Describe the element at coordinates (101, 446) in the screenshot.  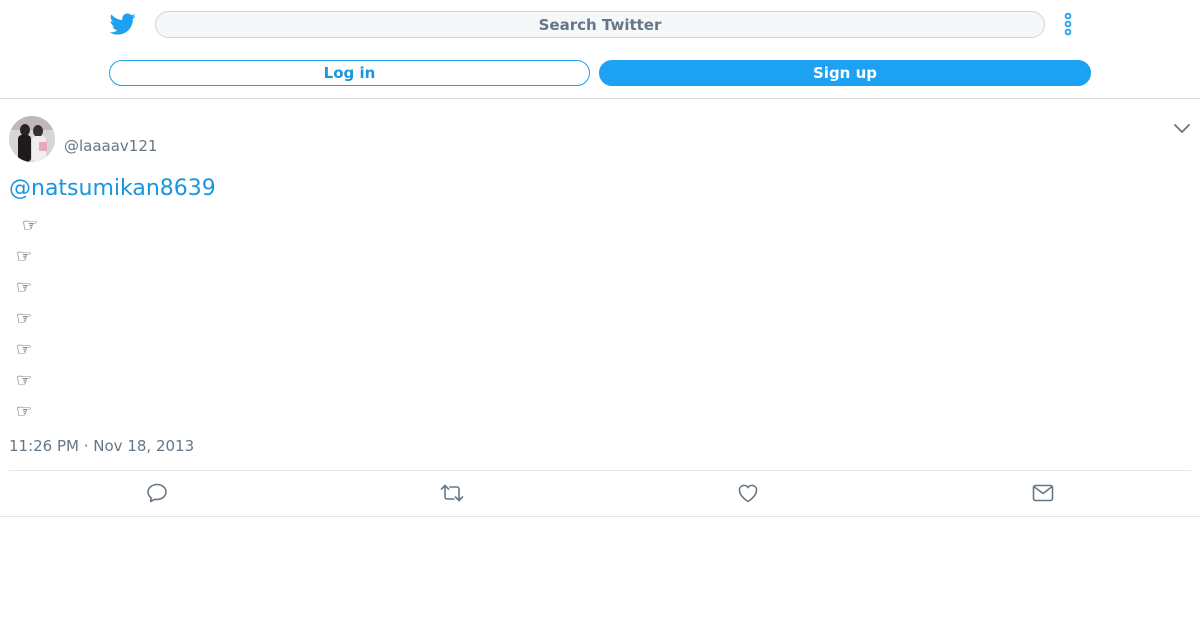
I see `tweet-timestamp: 11:26 PM · Nov 18, 2013` at that location.